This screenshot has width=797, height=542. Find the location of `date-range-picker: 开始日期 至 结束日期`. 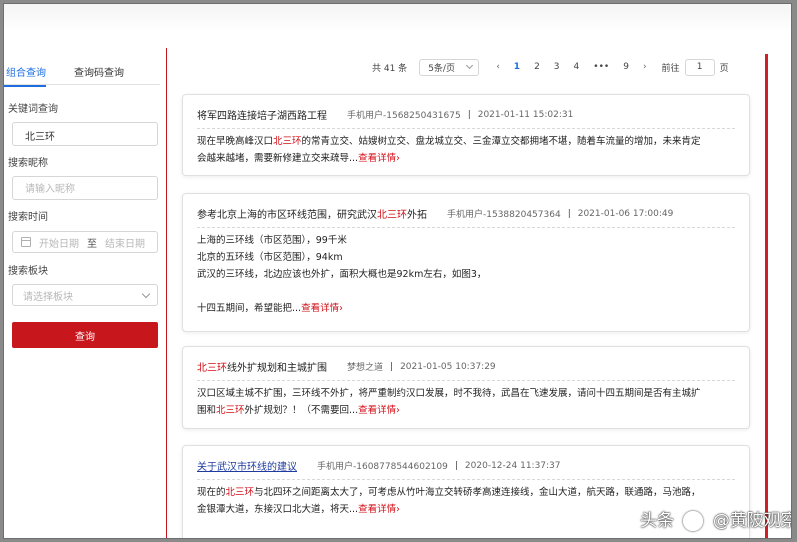

date-range-picker: 开始日期 至 结束日期 is located at coordinates (85, 242).